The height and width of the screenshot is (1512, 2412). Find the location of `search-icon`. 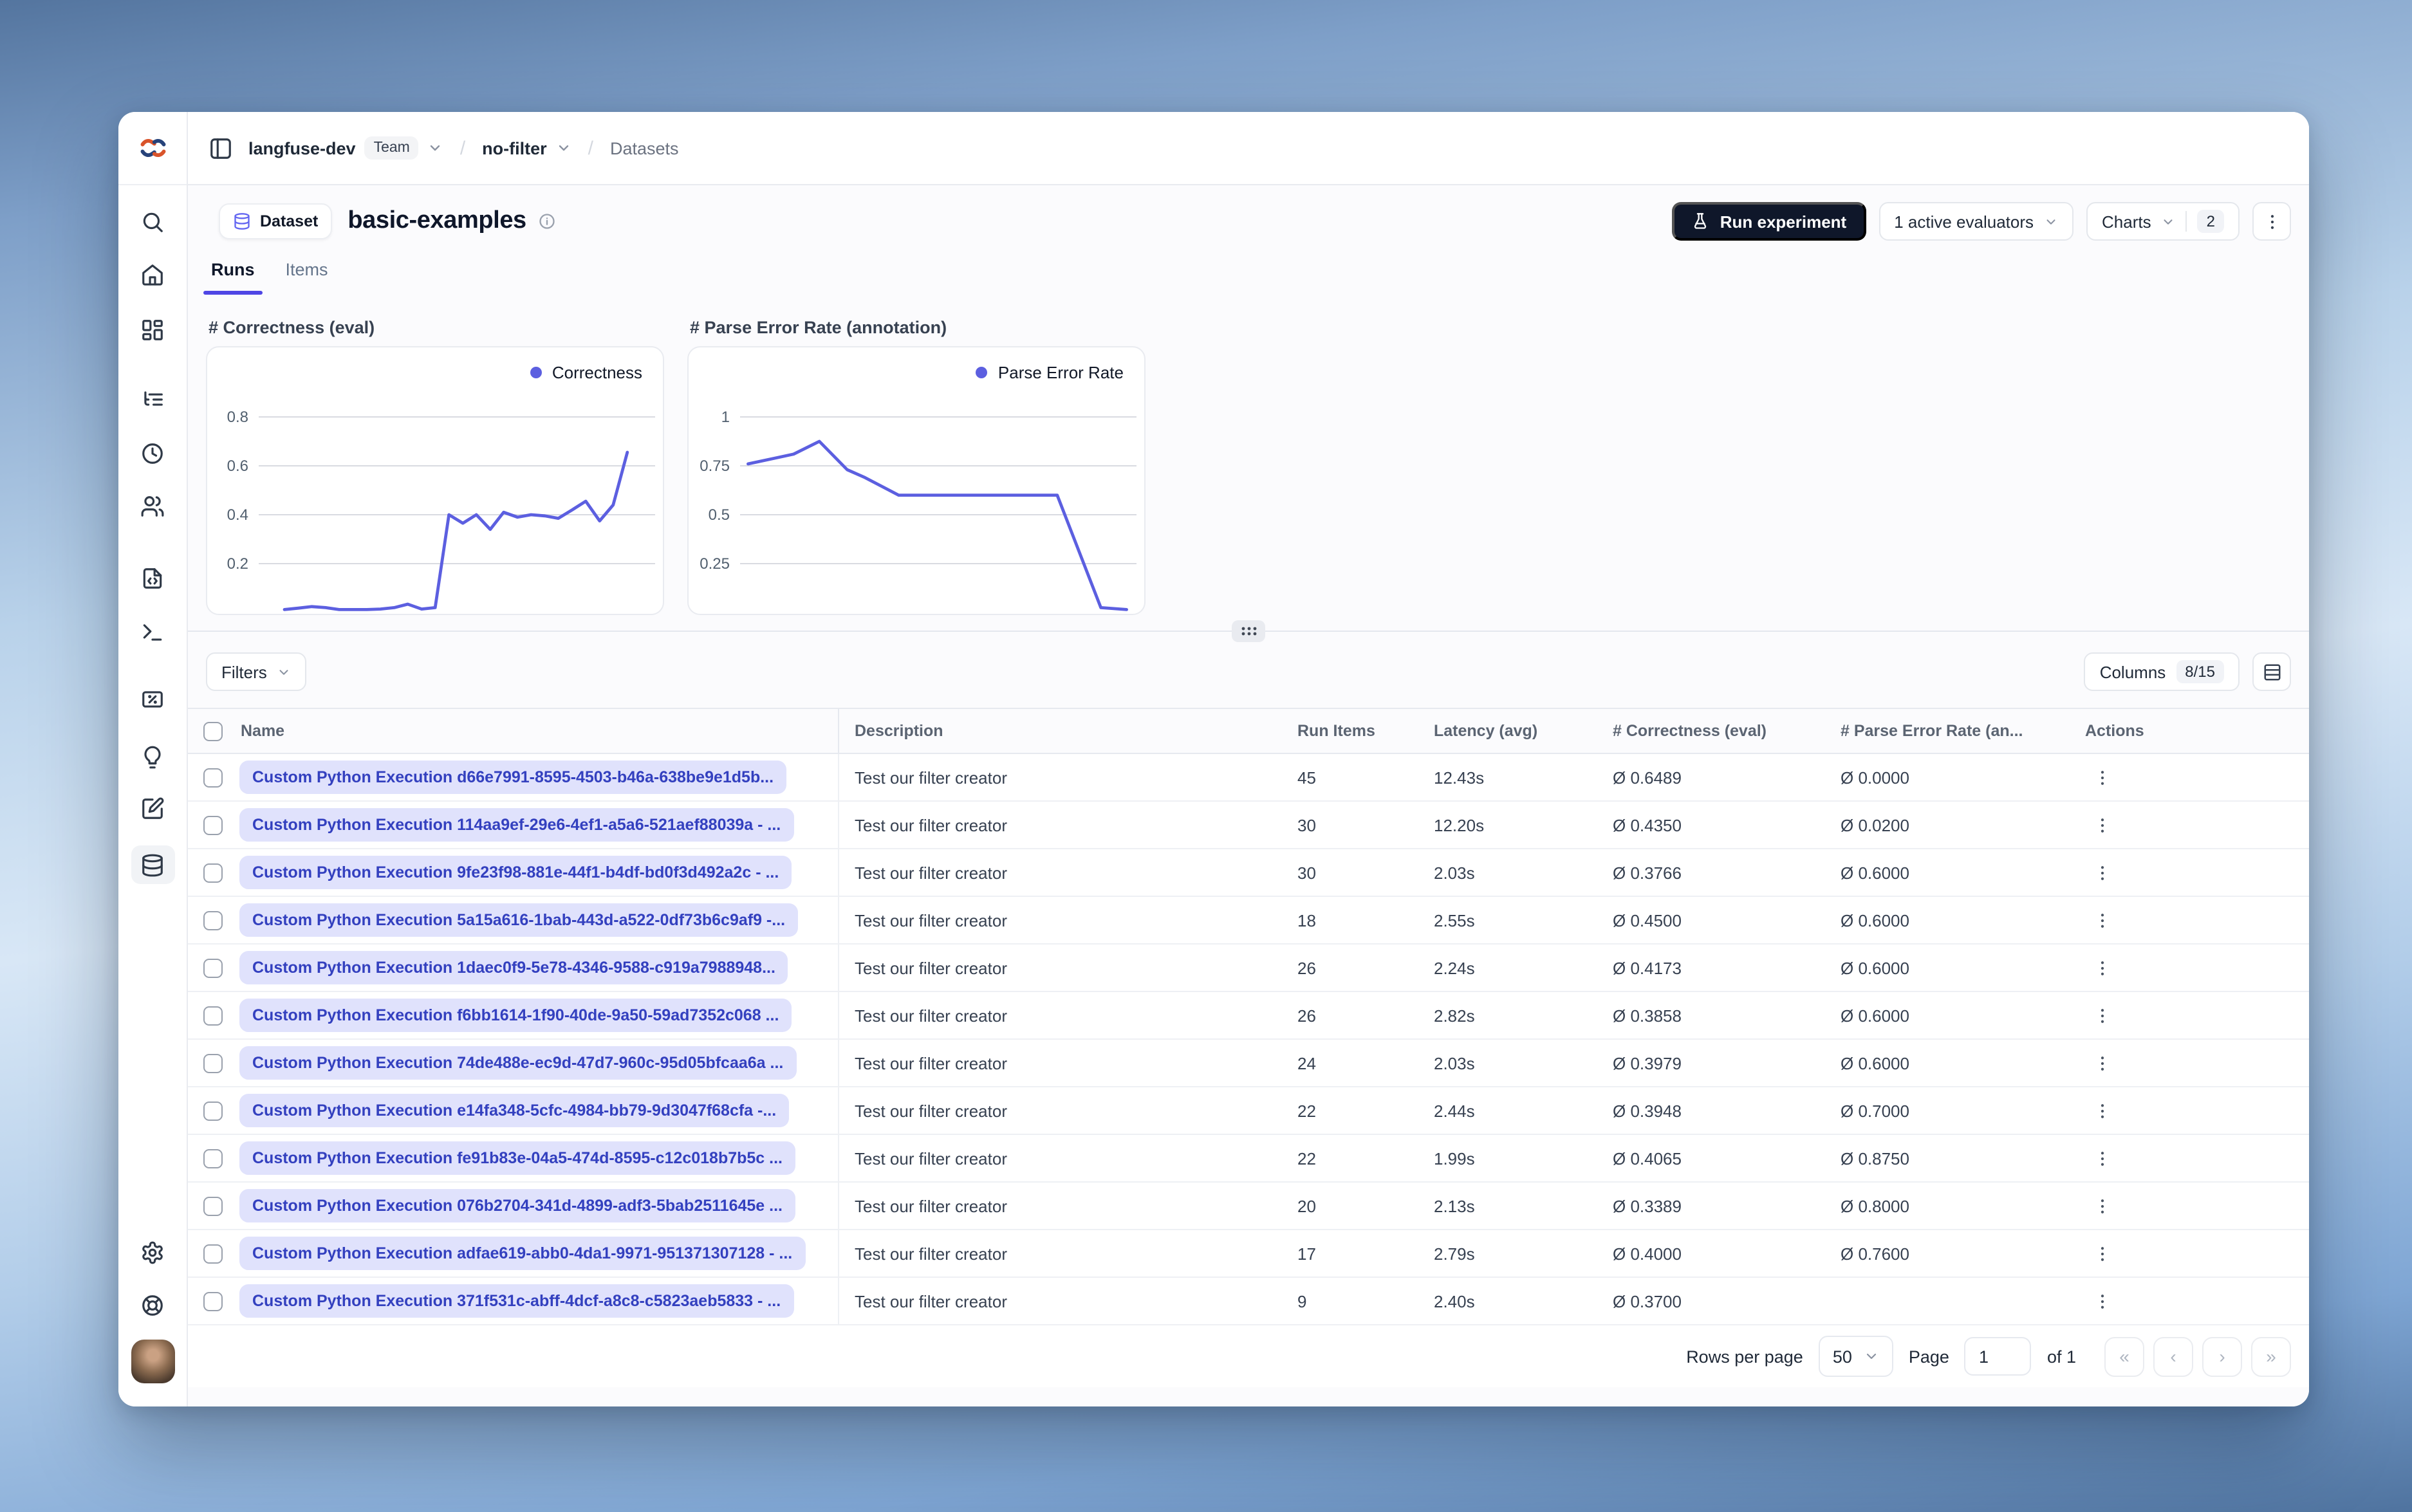

search-icon is located at coordinates (152, 221).